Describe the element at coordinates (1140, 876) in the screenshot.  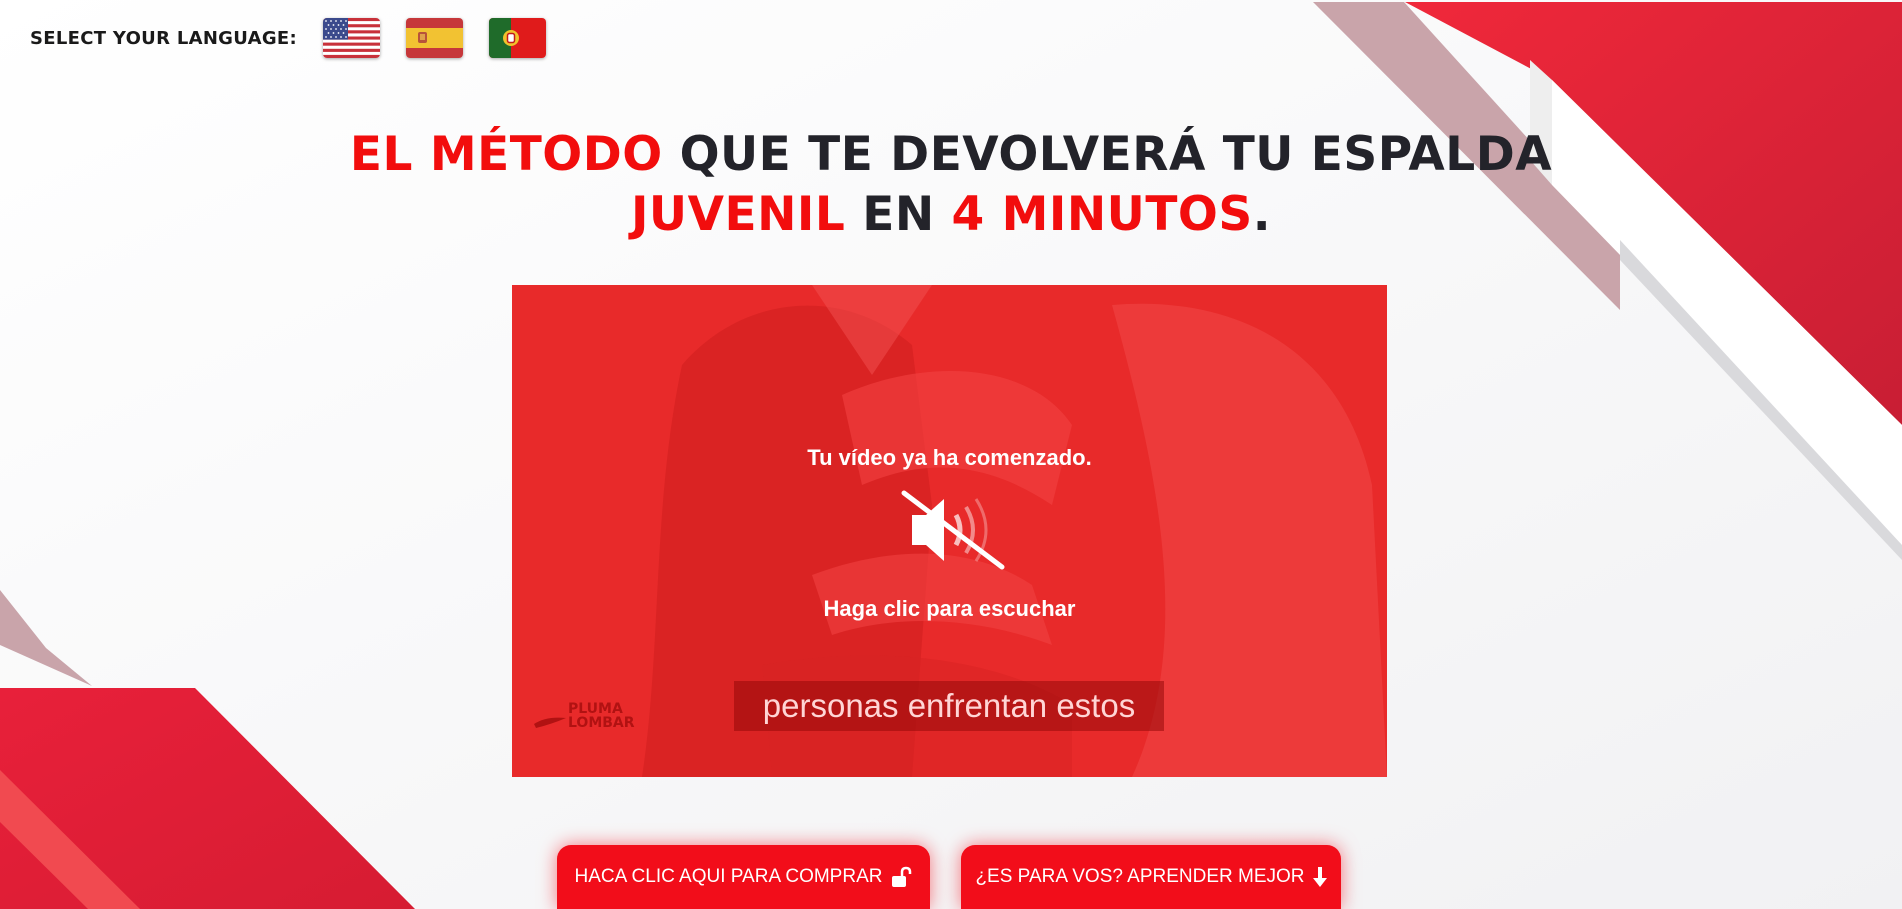
I see `learn-more-button-label: ¿ES PARA VOS? APRENDER MEJOR` at that location.